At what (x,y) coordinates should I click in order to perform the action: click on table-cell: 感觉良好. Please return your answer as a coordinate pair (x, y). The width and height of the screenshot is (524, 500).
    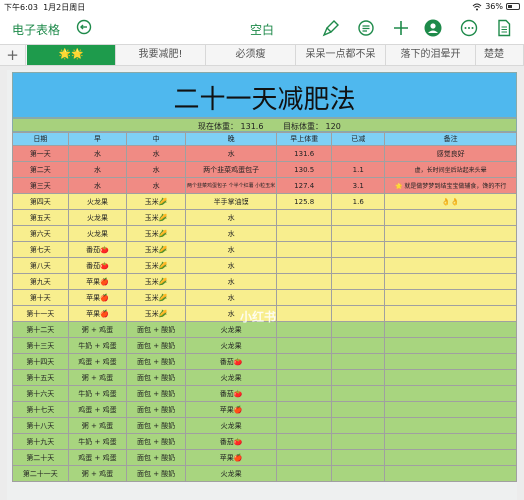
    Looking at the image, I should click on (450, 153).